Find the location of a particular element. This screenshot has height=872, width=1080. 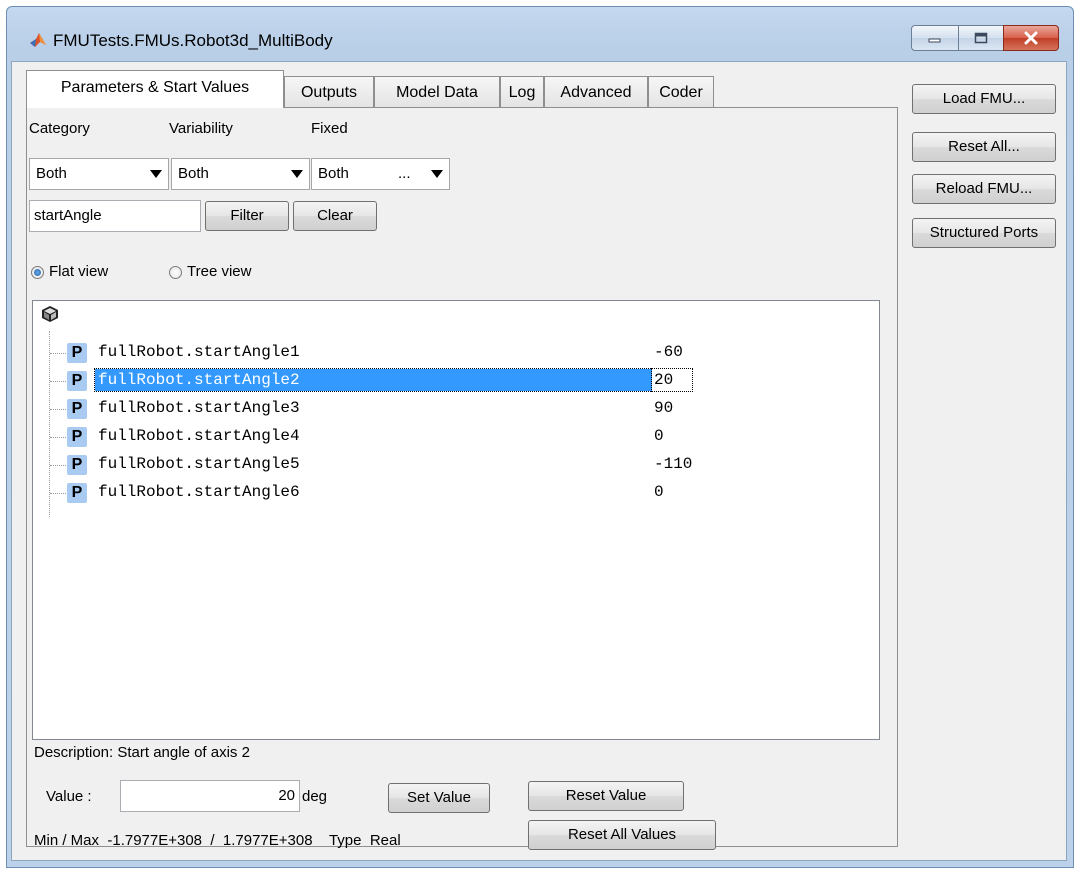

value-input: 20 is located at coordinates (210, 796).